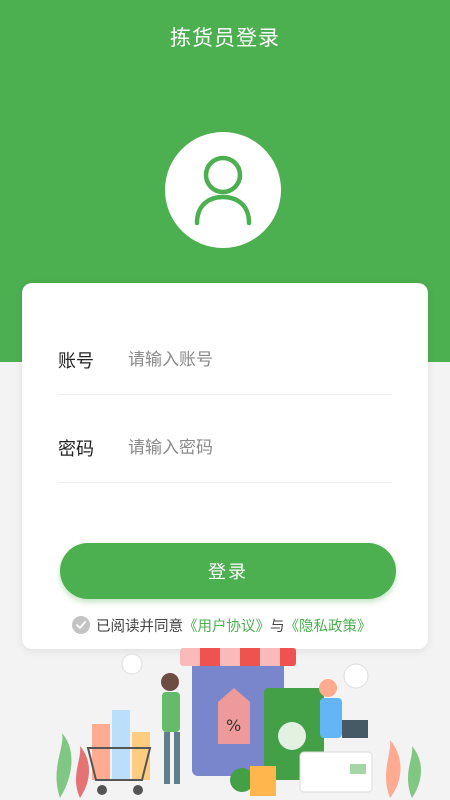 The image size is (450, 800). What do you see at coordinates (76, 361) in the screenshot?
I see `account-label: 账号` at bounding box center [76, 361].